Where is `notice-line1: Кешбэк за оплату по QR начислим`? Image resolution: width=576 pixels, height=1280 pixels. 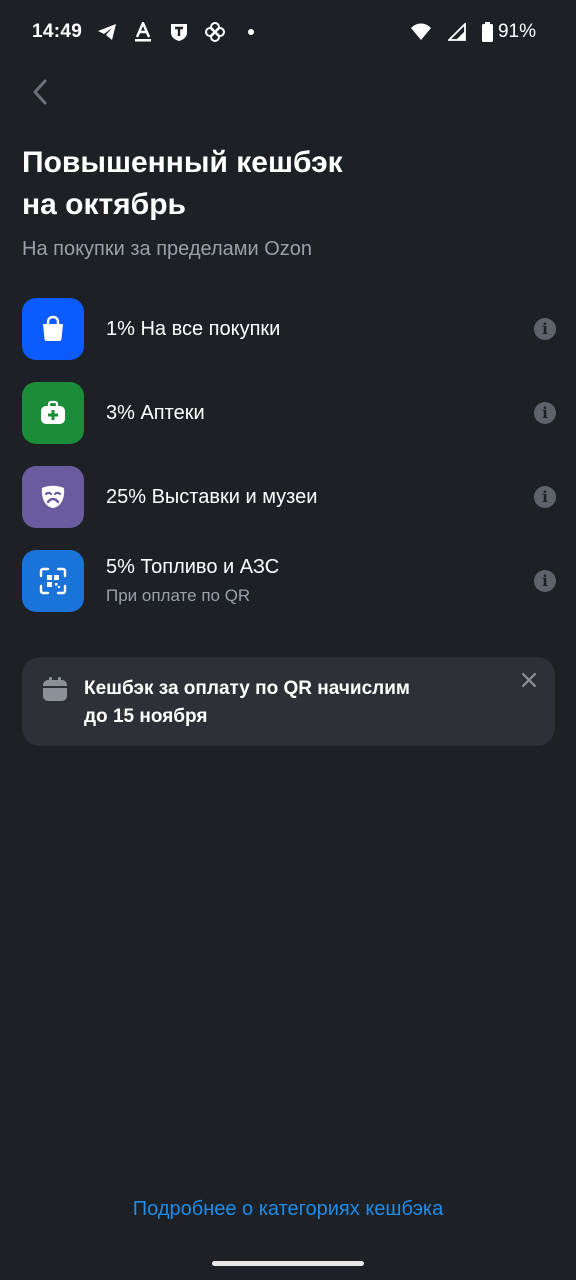
notice-line1: Кешбэк за оплату по QR начислим is located at coordinates (247, 688).